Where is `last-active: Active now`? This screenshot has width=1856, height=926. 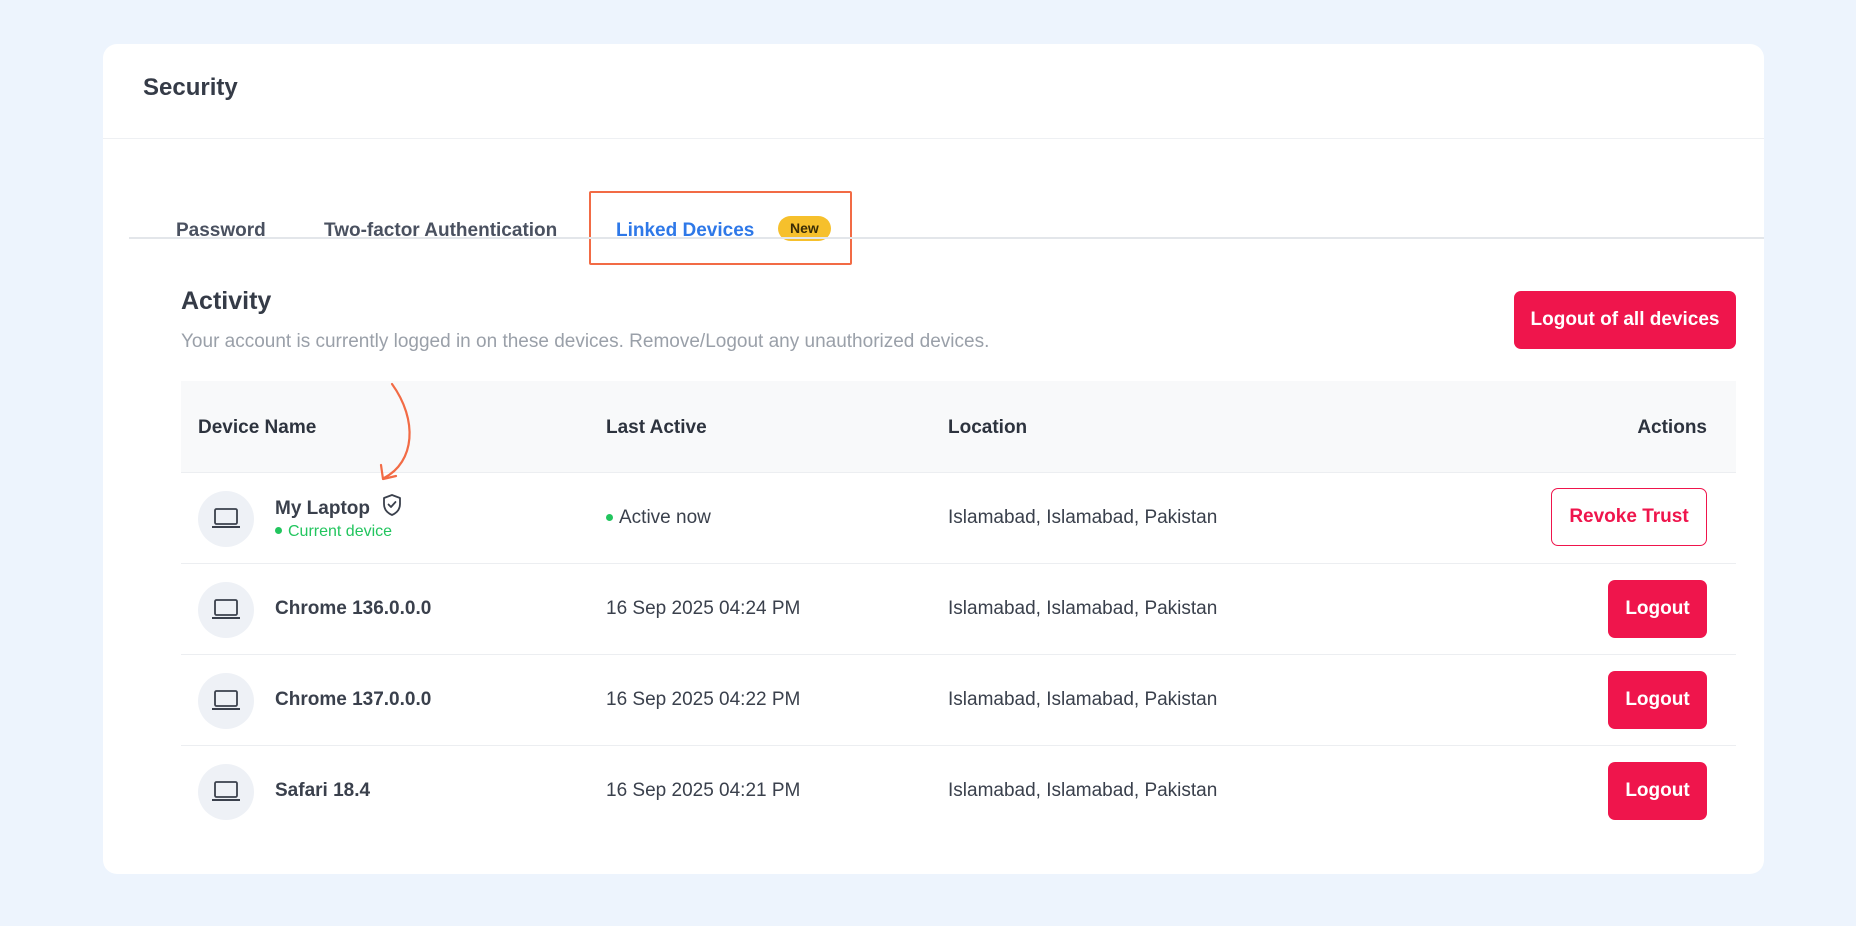
last-active: Active now is located at coordinates (658, 518).